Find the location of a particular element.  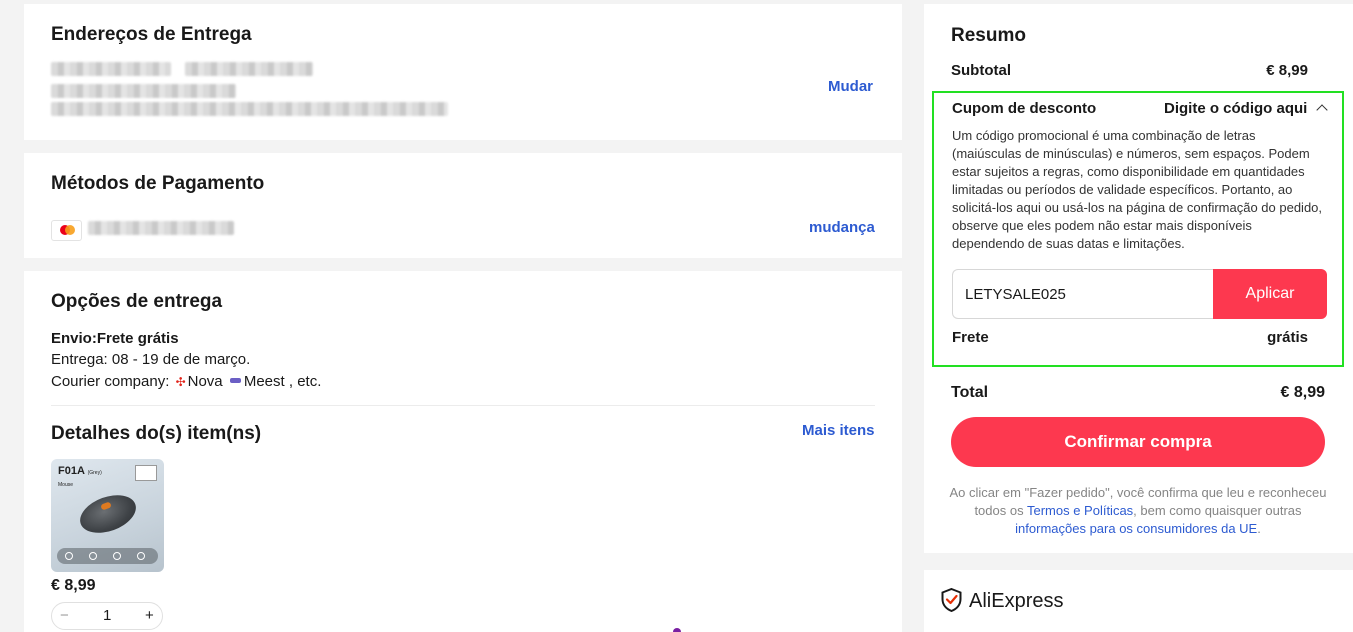

coupon-code-input is located at coordinates (1083, 294).